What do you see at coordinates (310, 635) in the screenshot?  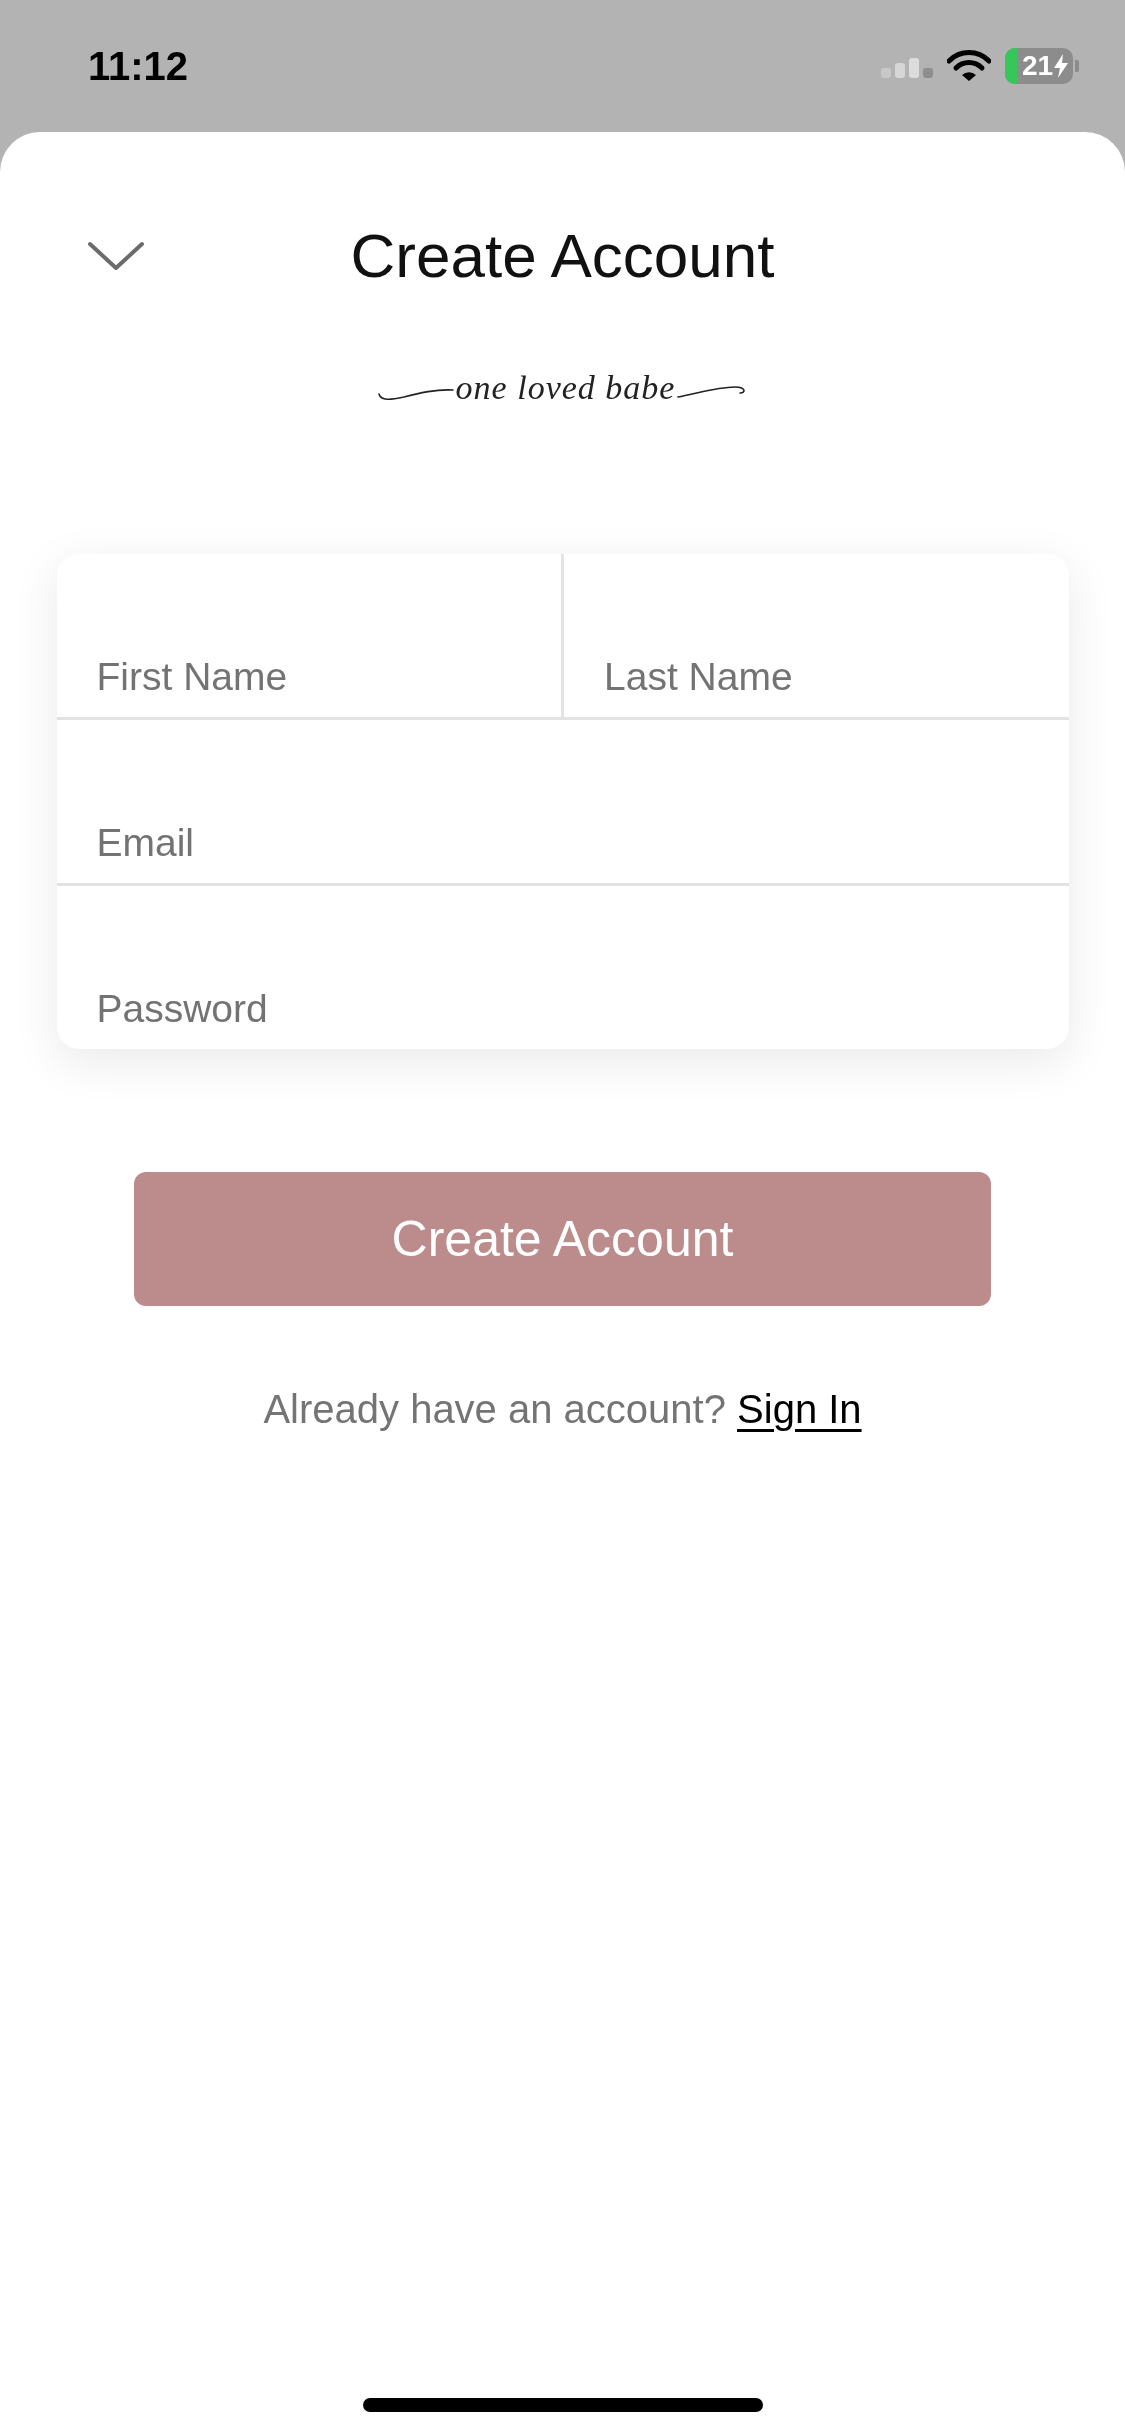 I see `input-field: First Name` at bounding box center [310, 635].